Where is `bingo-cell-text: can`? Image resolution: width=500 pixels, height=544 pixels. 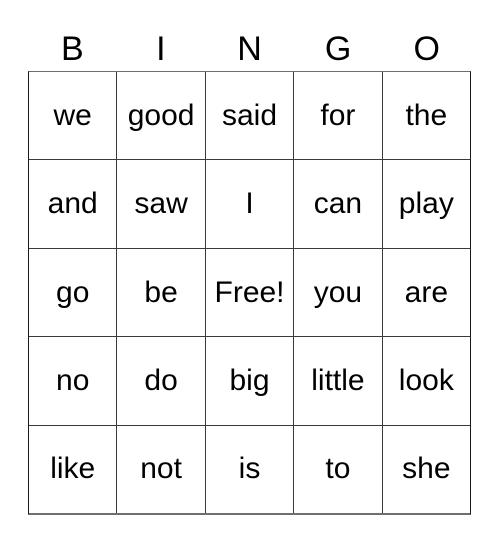 bingo-cell-text: can is located at coordinates (338, 204).